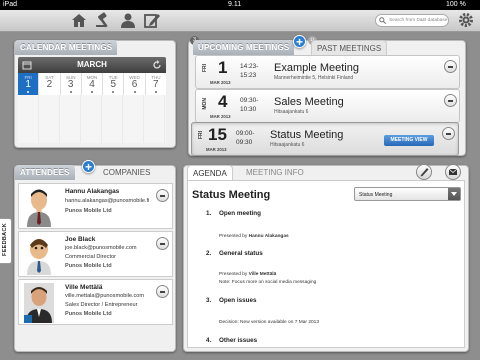 This screenshot has height=360, width=480. What do you see at coordinates (66, 47) in the screenshot?
I see `tab-calendar-meetings: CALENDAR MEETINGS` at bounding box center [66, 47].